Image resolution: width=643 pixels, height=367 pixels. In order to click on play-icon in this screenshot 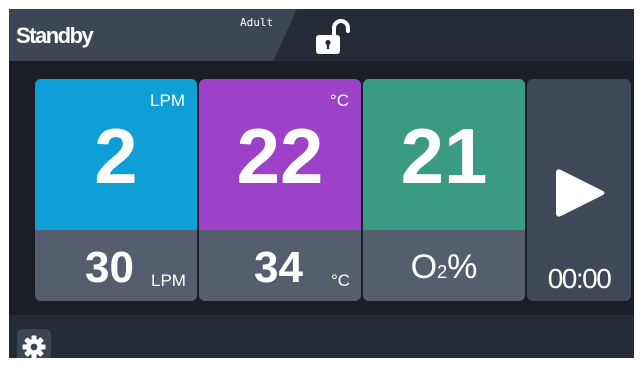, I will do `click(580, 193)`.